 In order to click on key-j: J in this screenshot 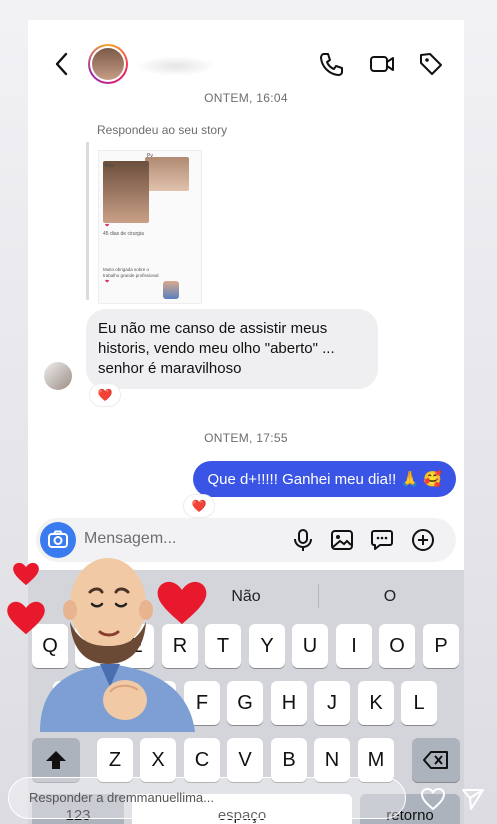, I will do `click(332, 703)`.